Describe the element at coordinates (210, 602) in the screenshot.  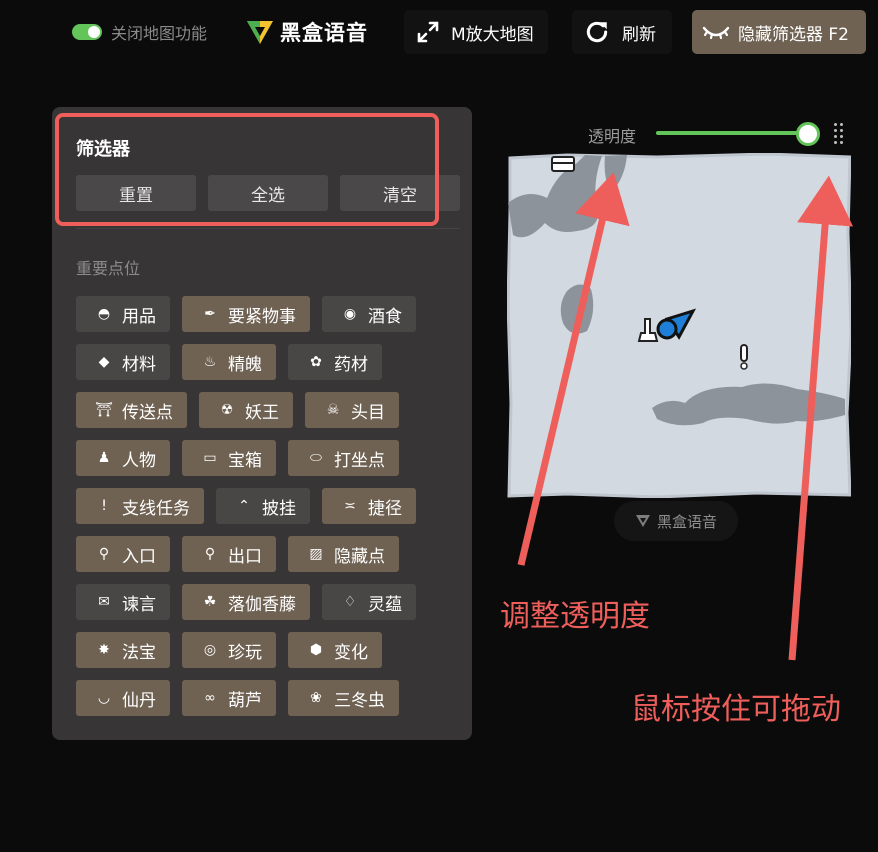
I see `vine-icon: ☘` at that location.